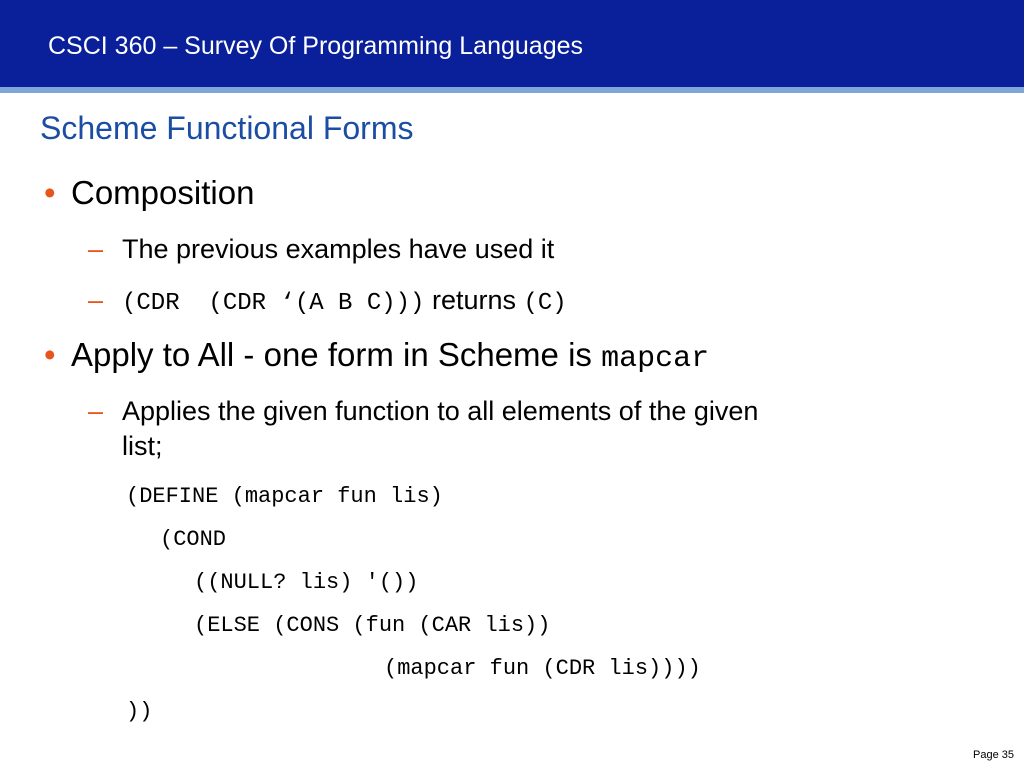 Image resolution: width=1024 pixels, height=768 pixels. I want to click on inline-code: (CDR (CDR ‘(A B C))), so click(273, 303).